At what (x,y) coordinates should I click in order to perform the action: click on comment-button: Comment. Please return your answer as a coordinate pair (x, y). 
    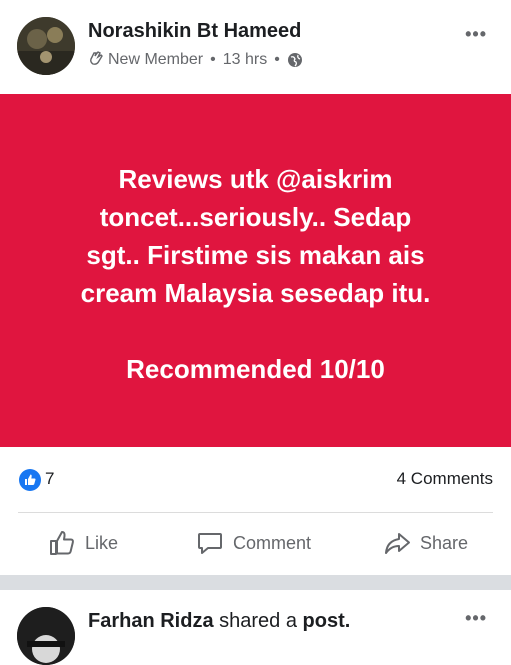
    Looking at the image, I should click on (253, 543).